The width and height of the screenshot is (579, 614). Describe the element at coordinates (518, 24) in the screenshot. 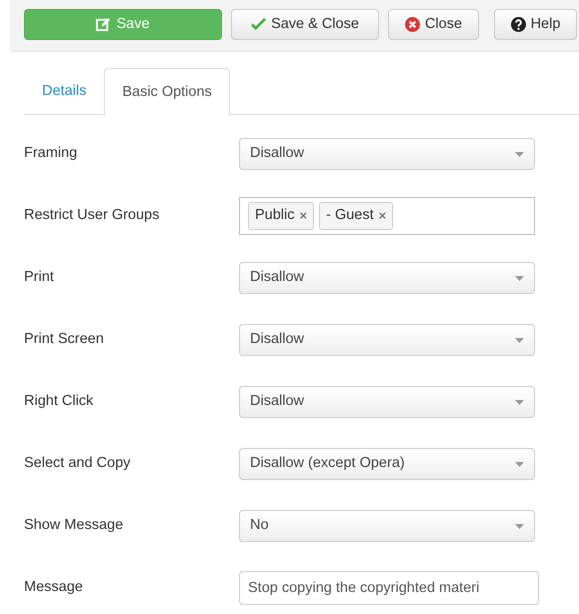

I see `help-icon` at that location.